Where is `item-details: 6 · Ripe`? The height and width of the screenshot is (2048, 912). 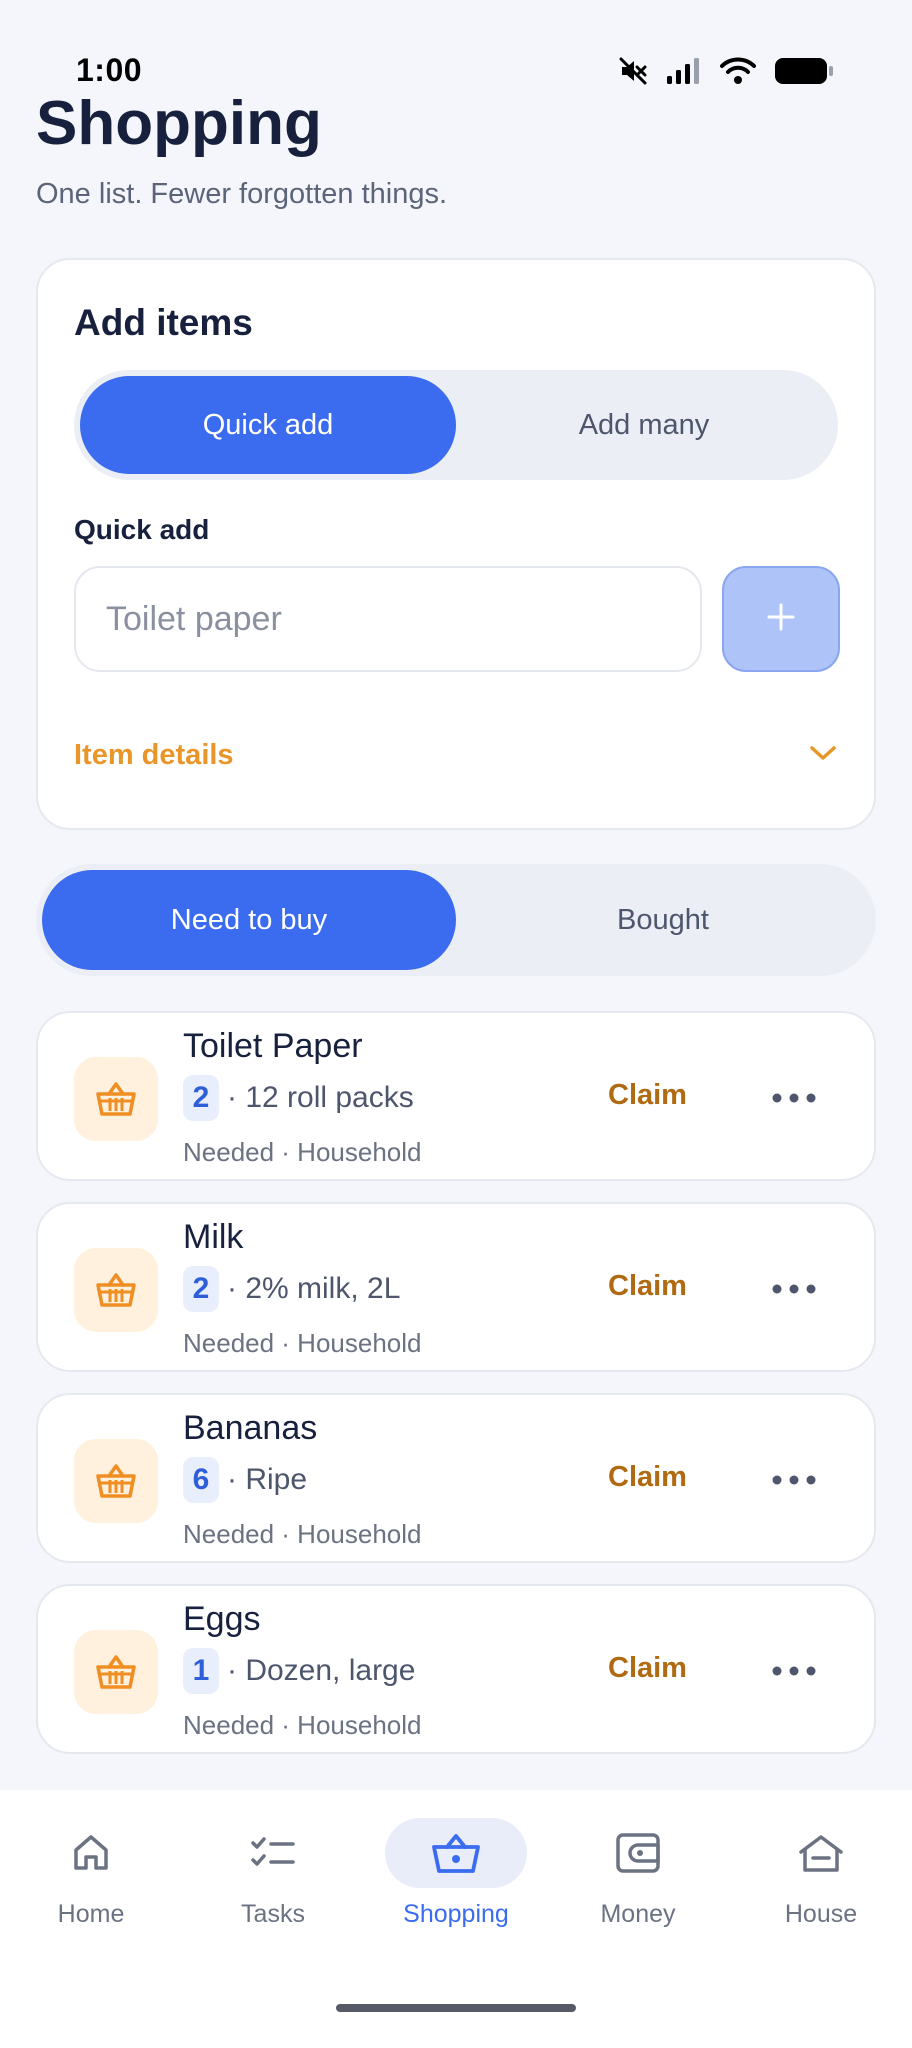
item-details: 6 · Ripe is located at coordinates (245, 1480).